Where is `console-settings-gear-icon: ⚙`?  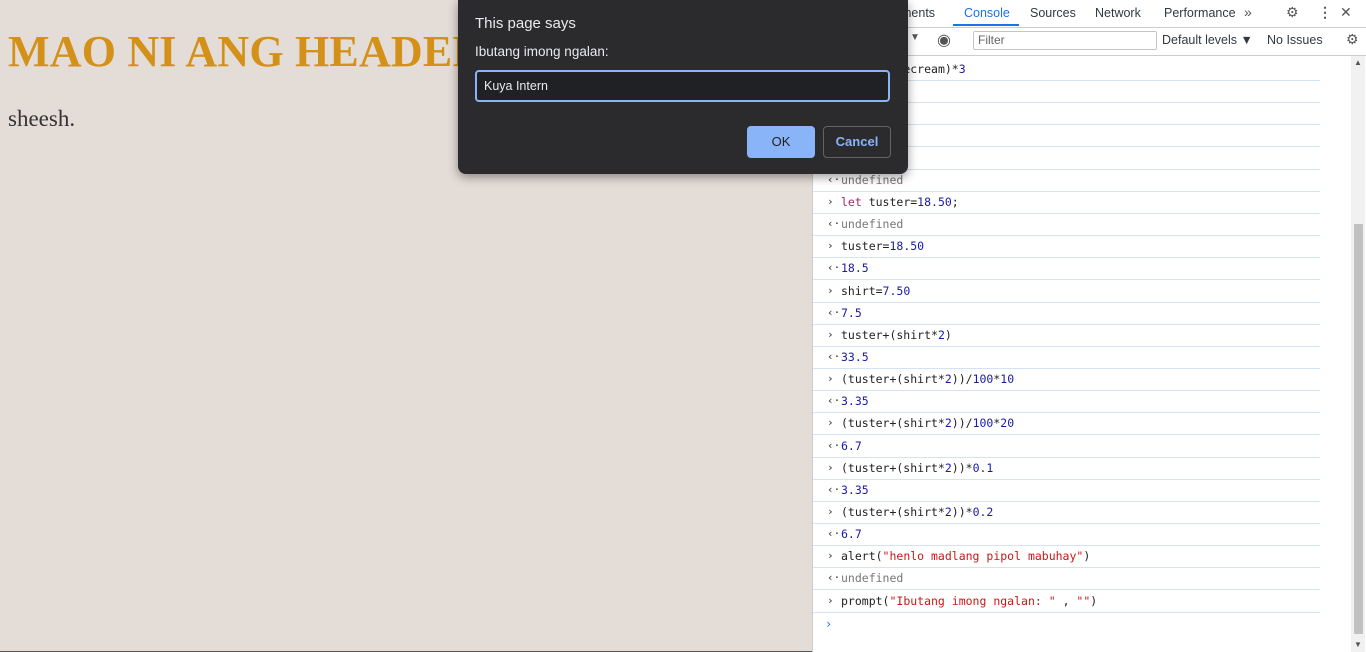 console-settings-gear-icon: ⚙ is located at coordinates (1352, 39).